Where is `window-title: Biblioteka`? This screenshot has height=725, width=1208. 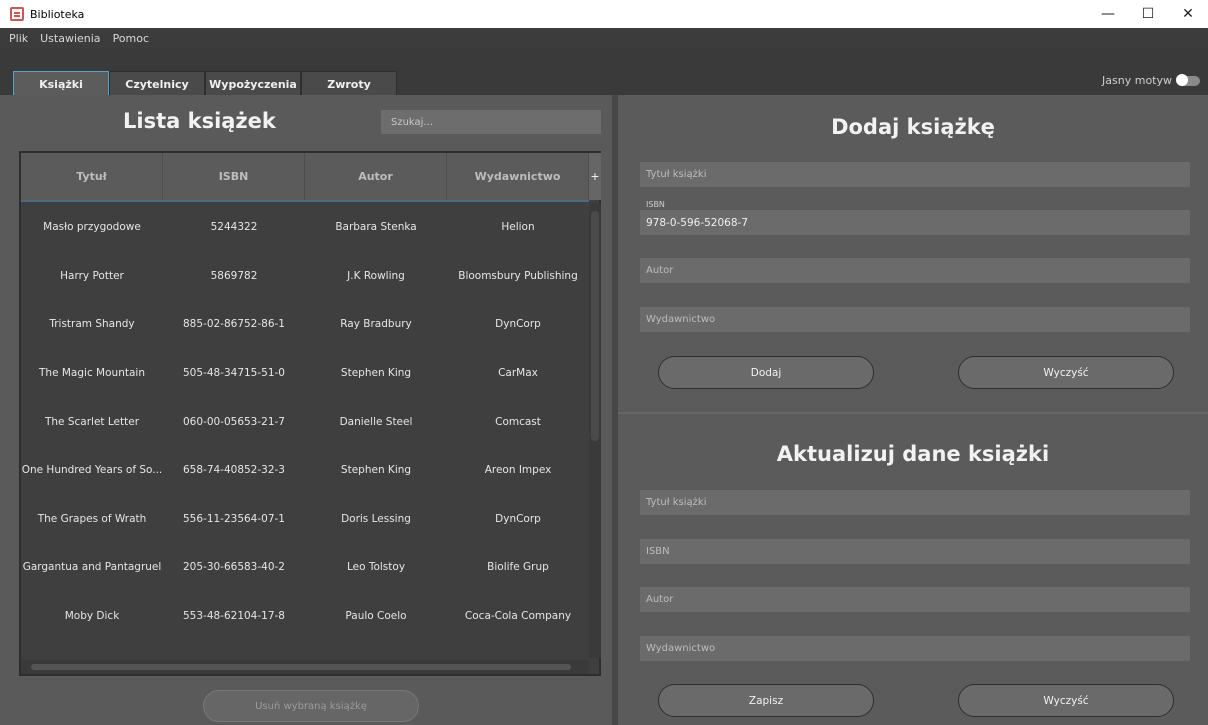 window-title: Biblioteka is located at coordinates (57, 14).